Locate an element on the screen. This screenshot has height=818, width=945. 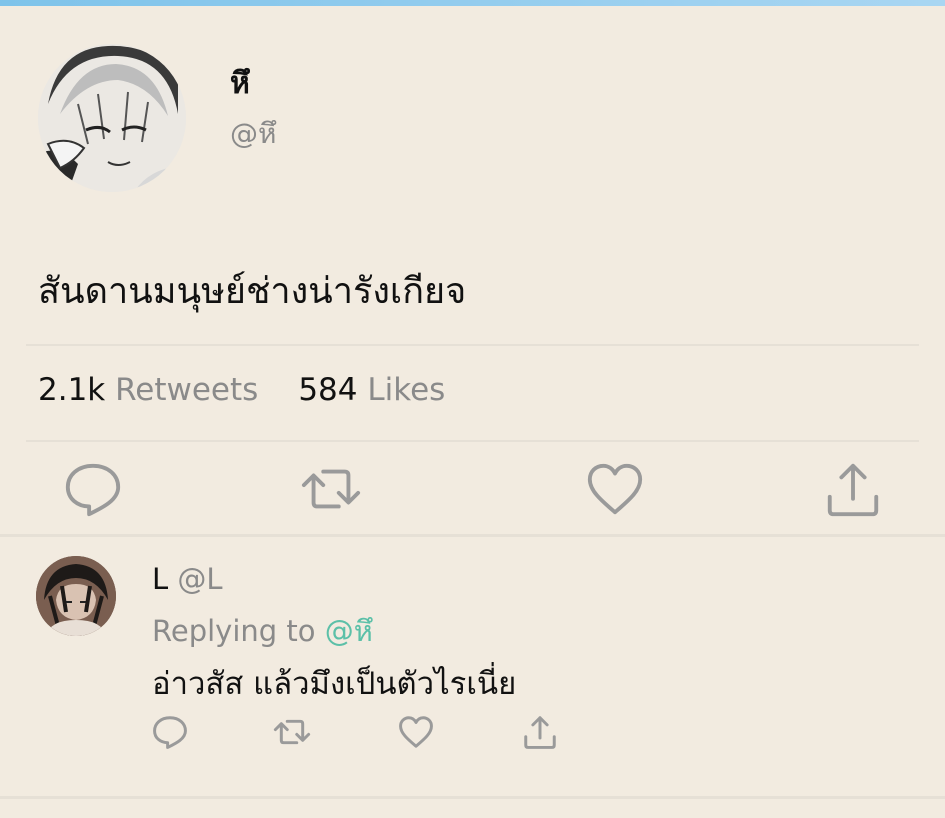
reply-retweet-button is located at coordinates (292, 732).